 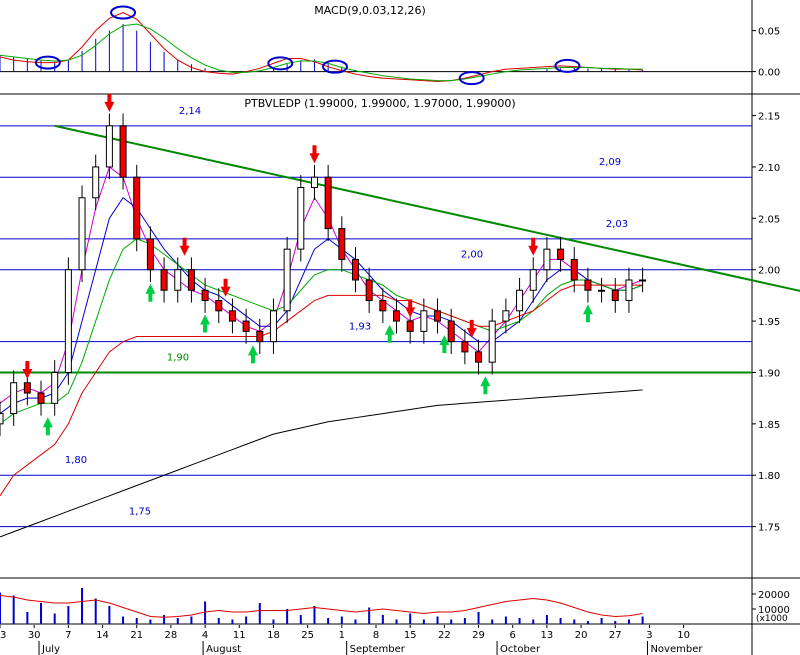 What do you see at coordinates (649, 635) in the screenshot?
I see `x-day-label: 3` at bounding box center [649, 635].